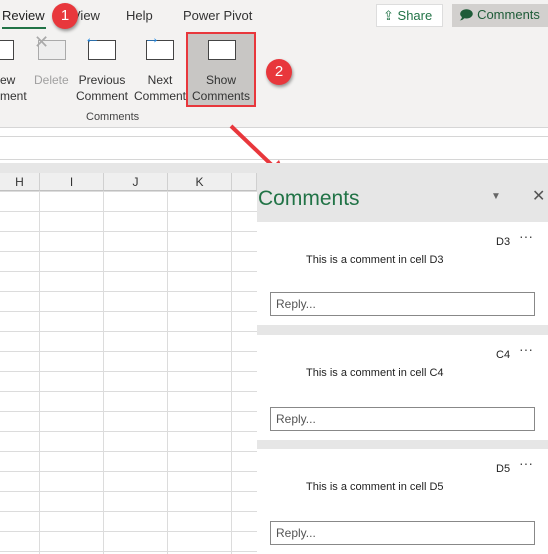  What do you see at coordinates (200, 182) in the screenshot?
I see `column-header-k: K` at bounding box center [200, 182].